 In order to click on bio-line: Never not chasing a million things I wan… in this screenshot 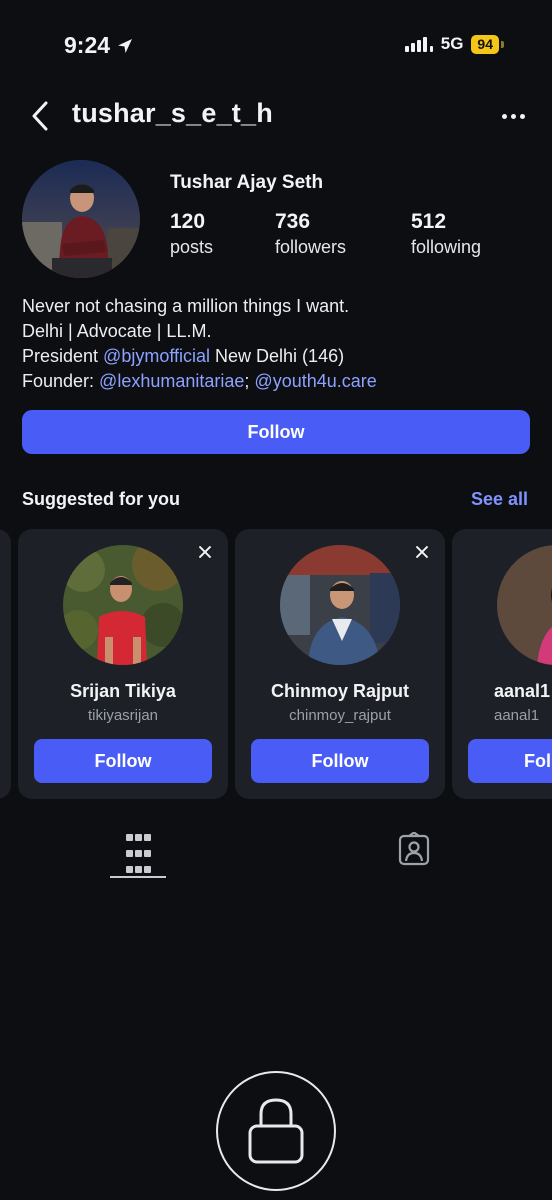, I will do `click(186, 306)`.